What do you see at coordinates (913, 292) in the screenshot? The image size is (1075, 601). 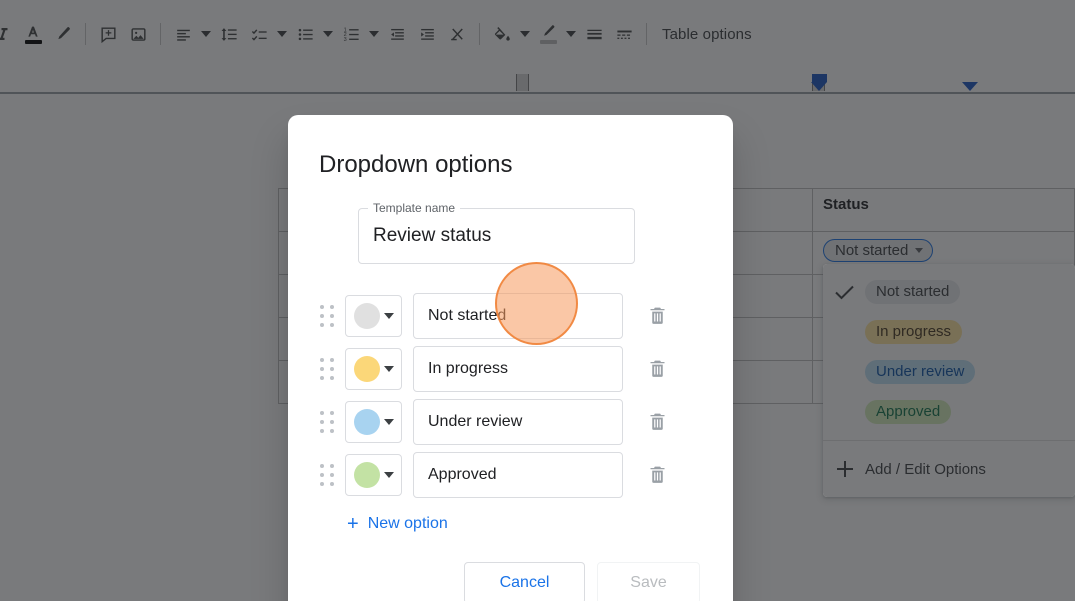 I see `dropdown-chip-not-started: Not started` at bounding box center [913, 292].